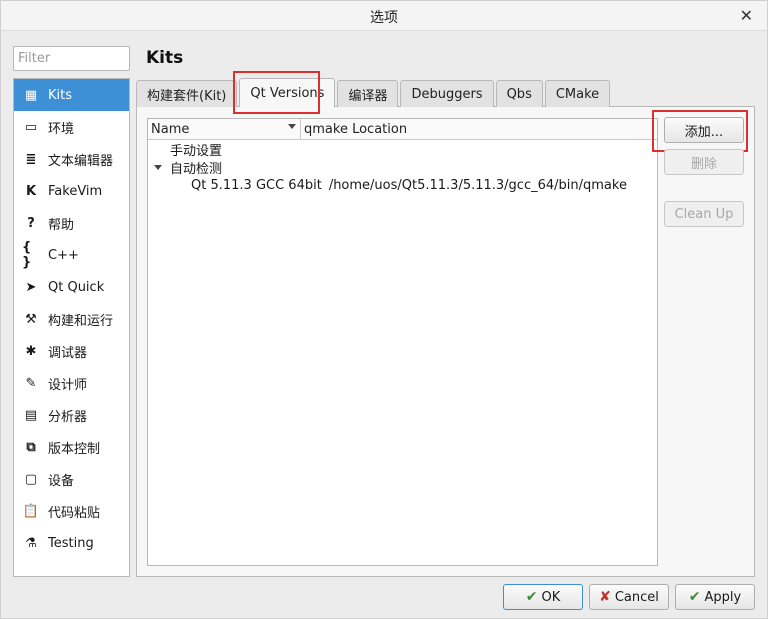  What do you see at coordinates (31, 479) in the screenshot?
I see `device-icon: ▢` at bounding box center [31, 479].